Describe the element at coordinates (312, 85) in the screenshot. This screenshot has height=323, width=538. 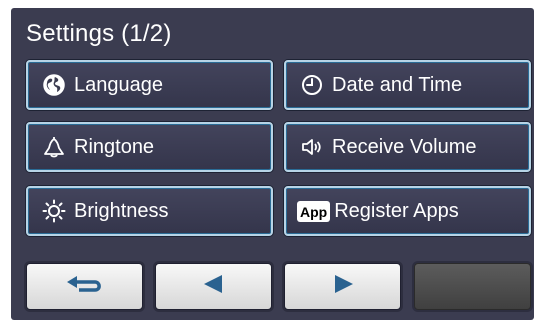
I see `clock-icon` at that location.